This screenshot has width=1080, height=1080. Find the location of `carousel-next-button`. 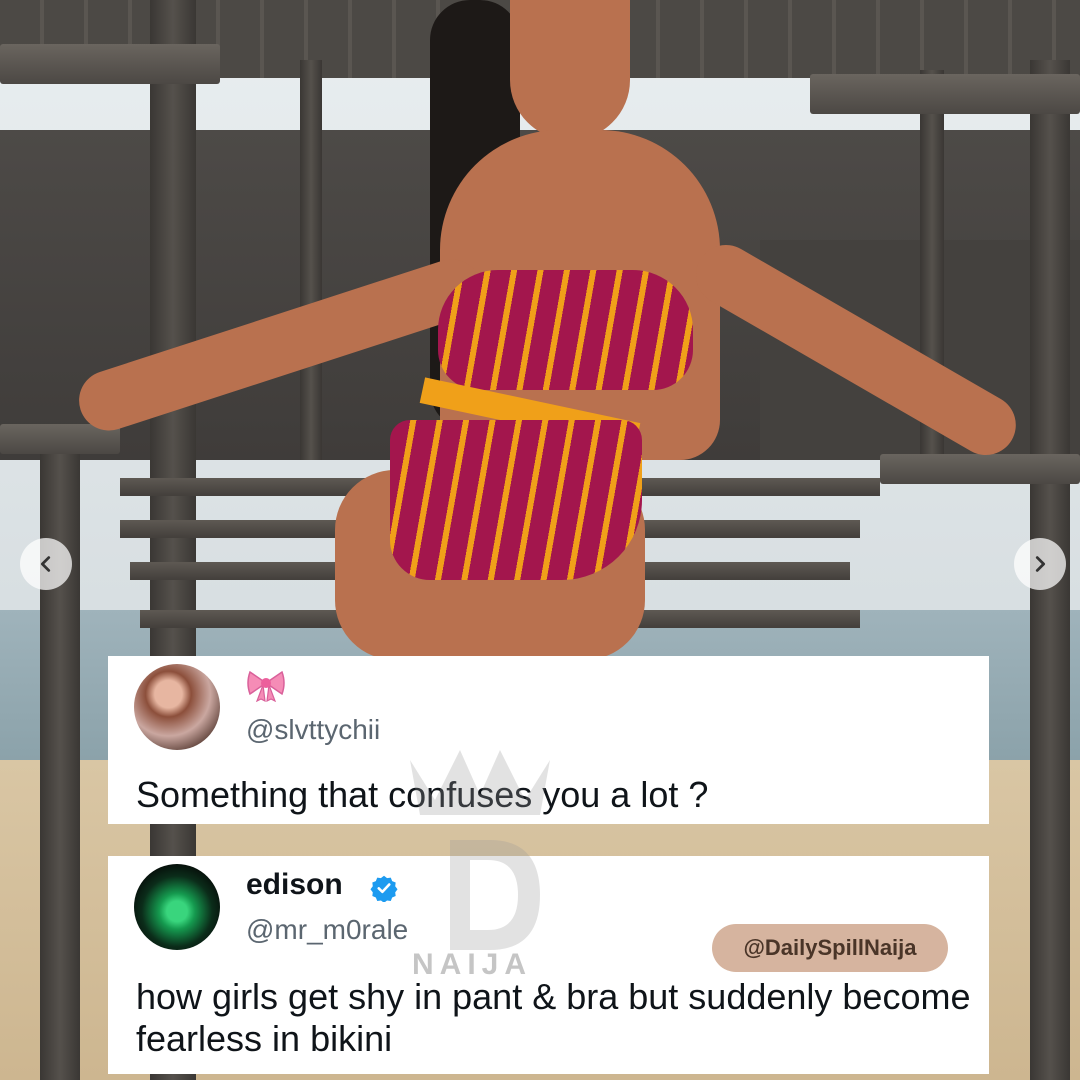

carousel-next-button is located at coordinates (1040, 564).